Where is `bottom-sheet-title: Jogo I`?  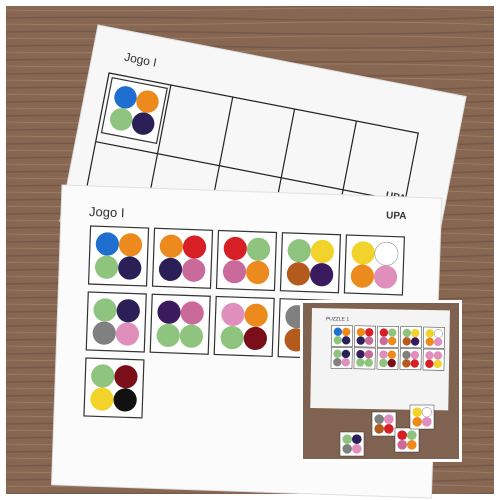 bottom-sheet-title: Jogo I is located at coordinates (107, 212).